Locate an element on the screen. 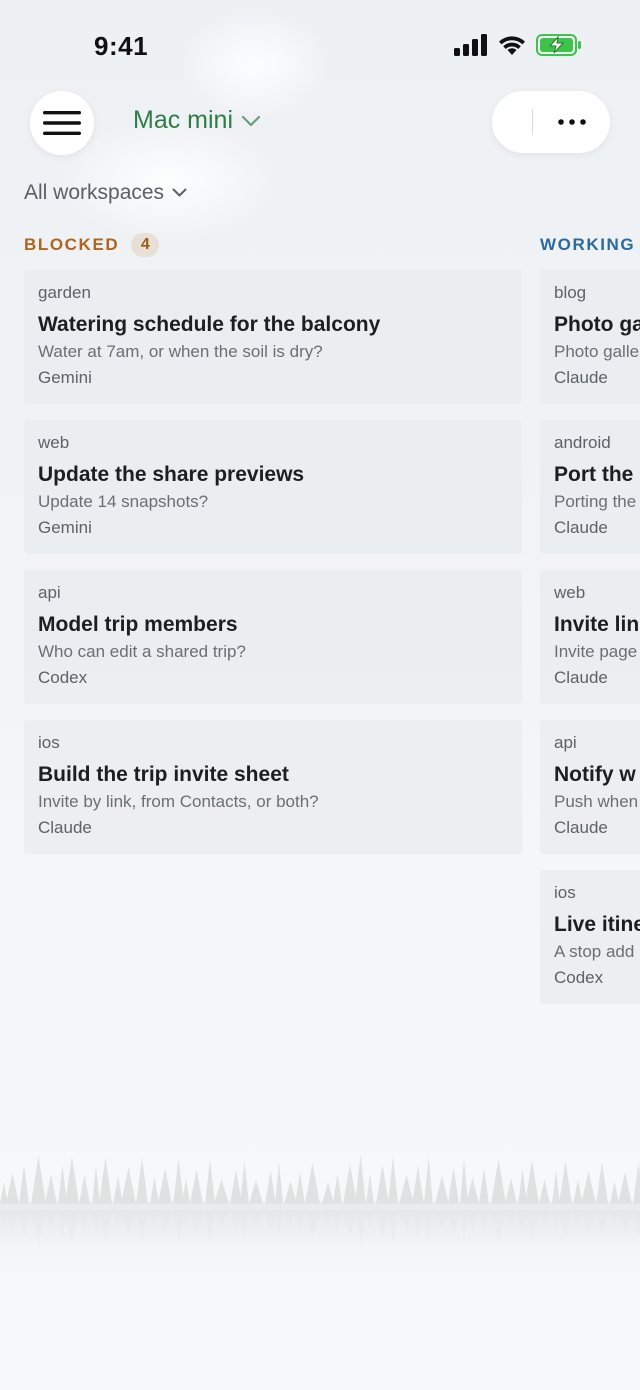 Image resolution: width=640 pixels, height=1390 pixels. card-question: Photo galle is located at coordinates (597, 351).